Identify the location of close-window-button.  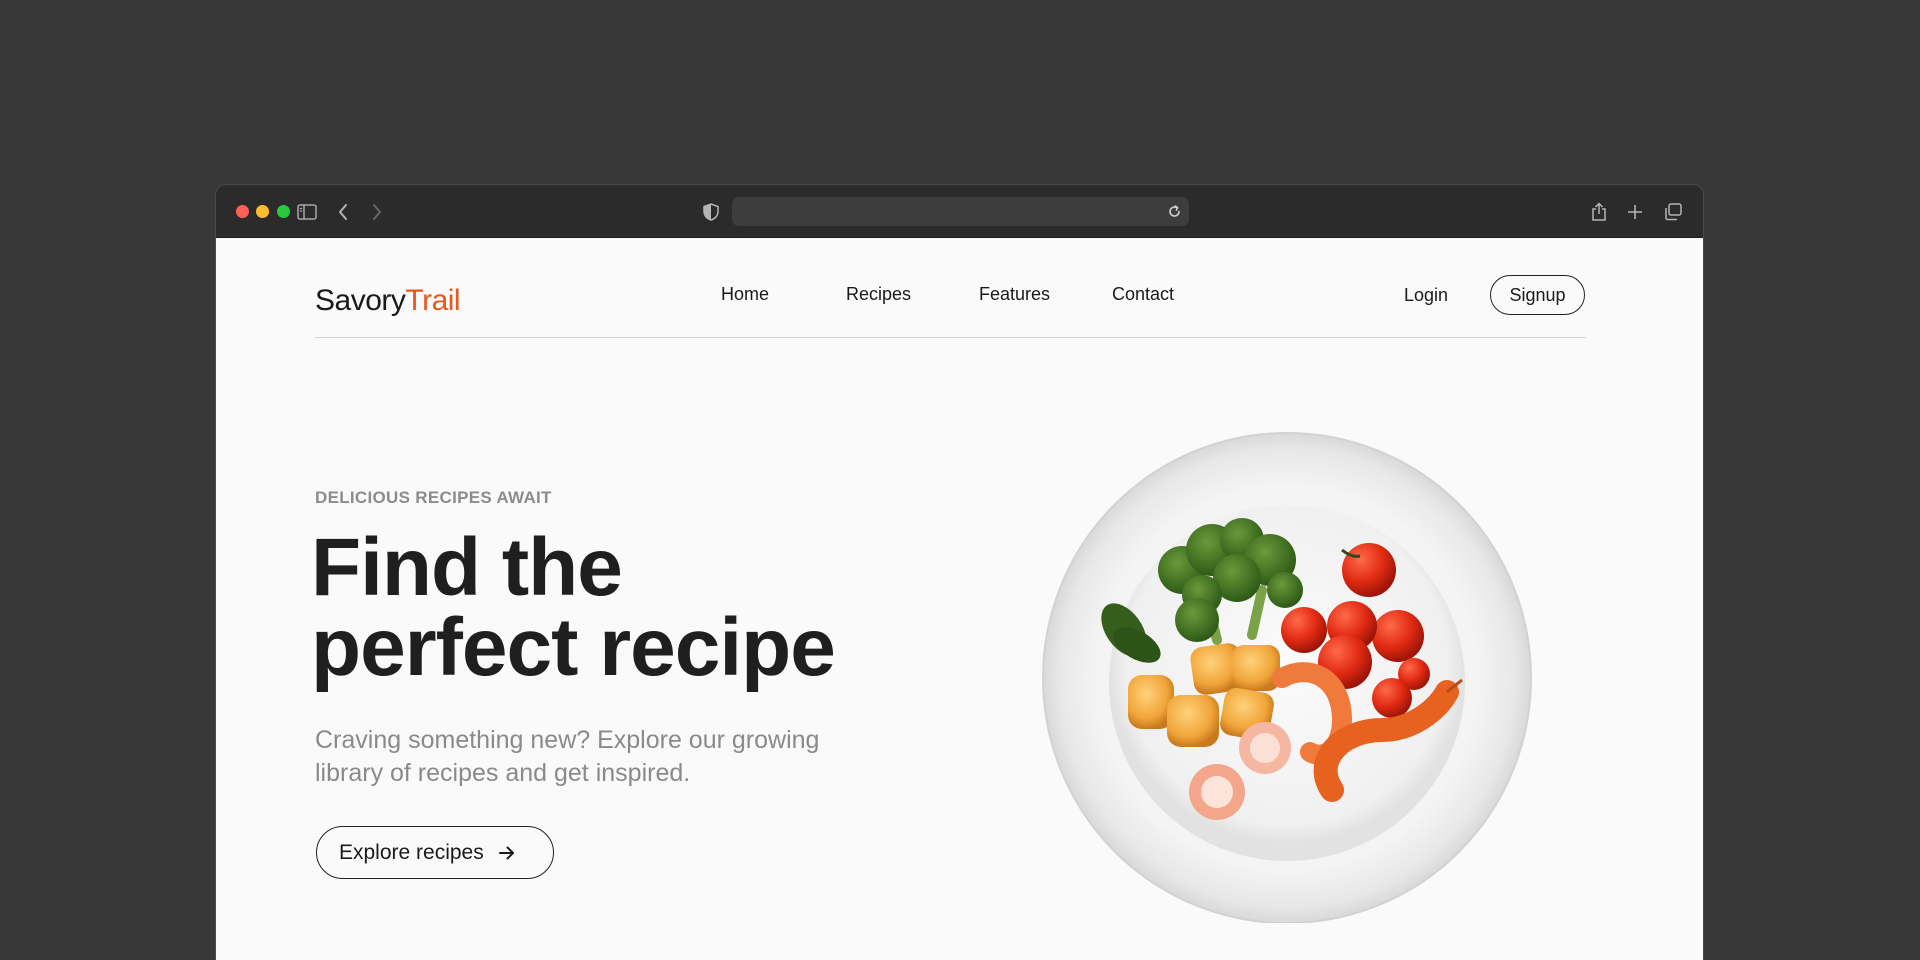
(242, 211).